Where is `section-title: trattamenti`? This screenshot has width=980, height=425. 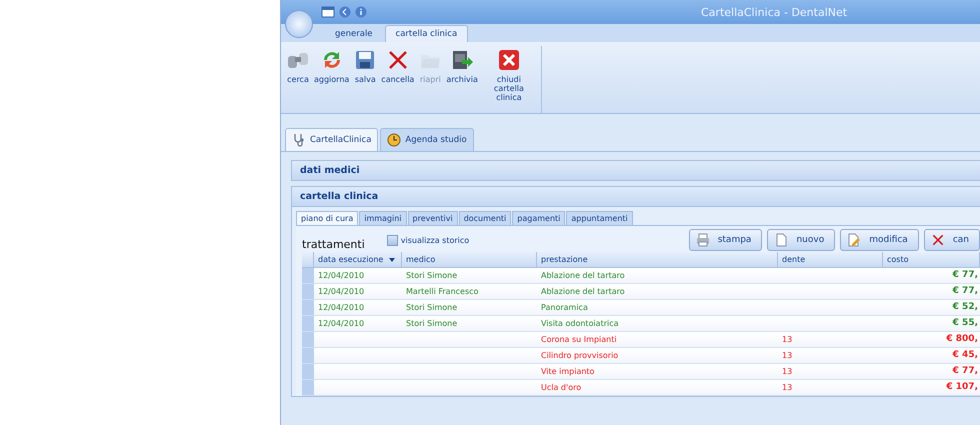
section-title: trattamenti is located at coordinates (333, 244).